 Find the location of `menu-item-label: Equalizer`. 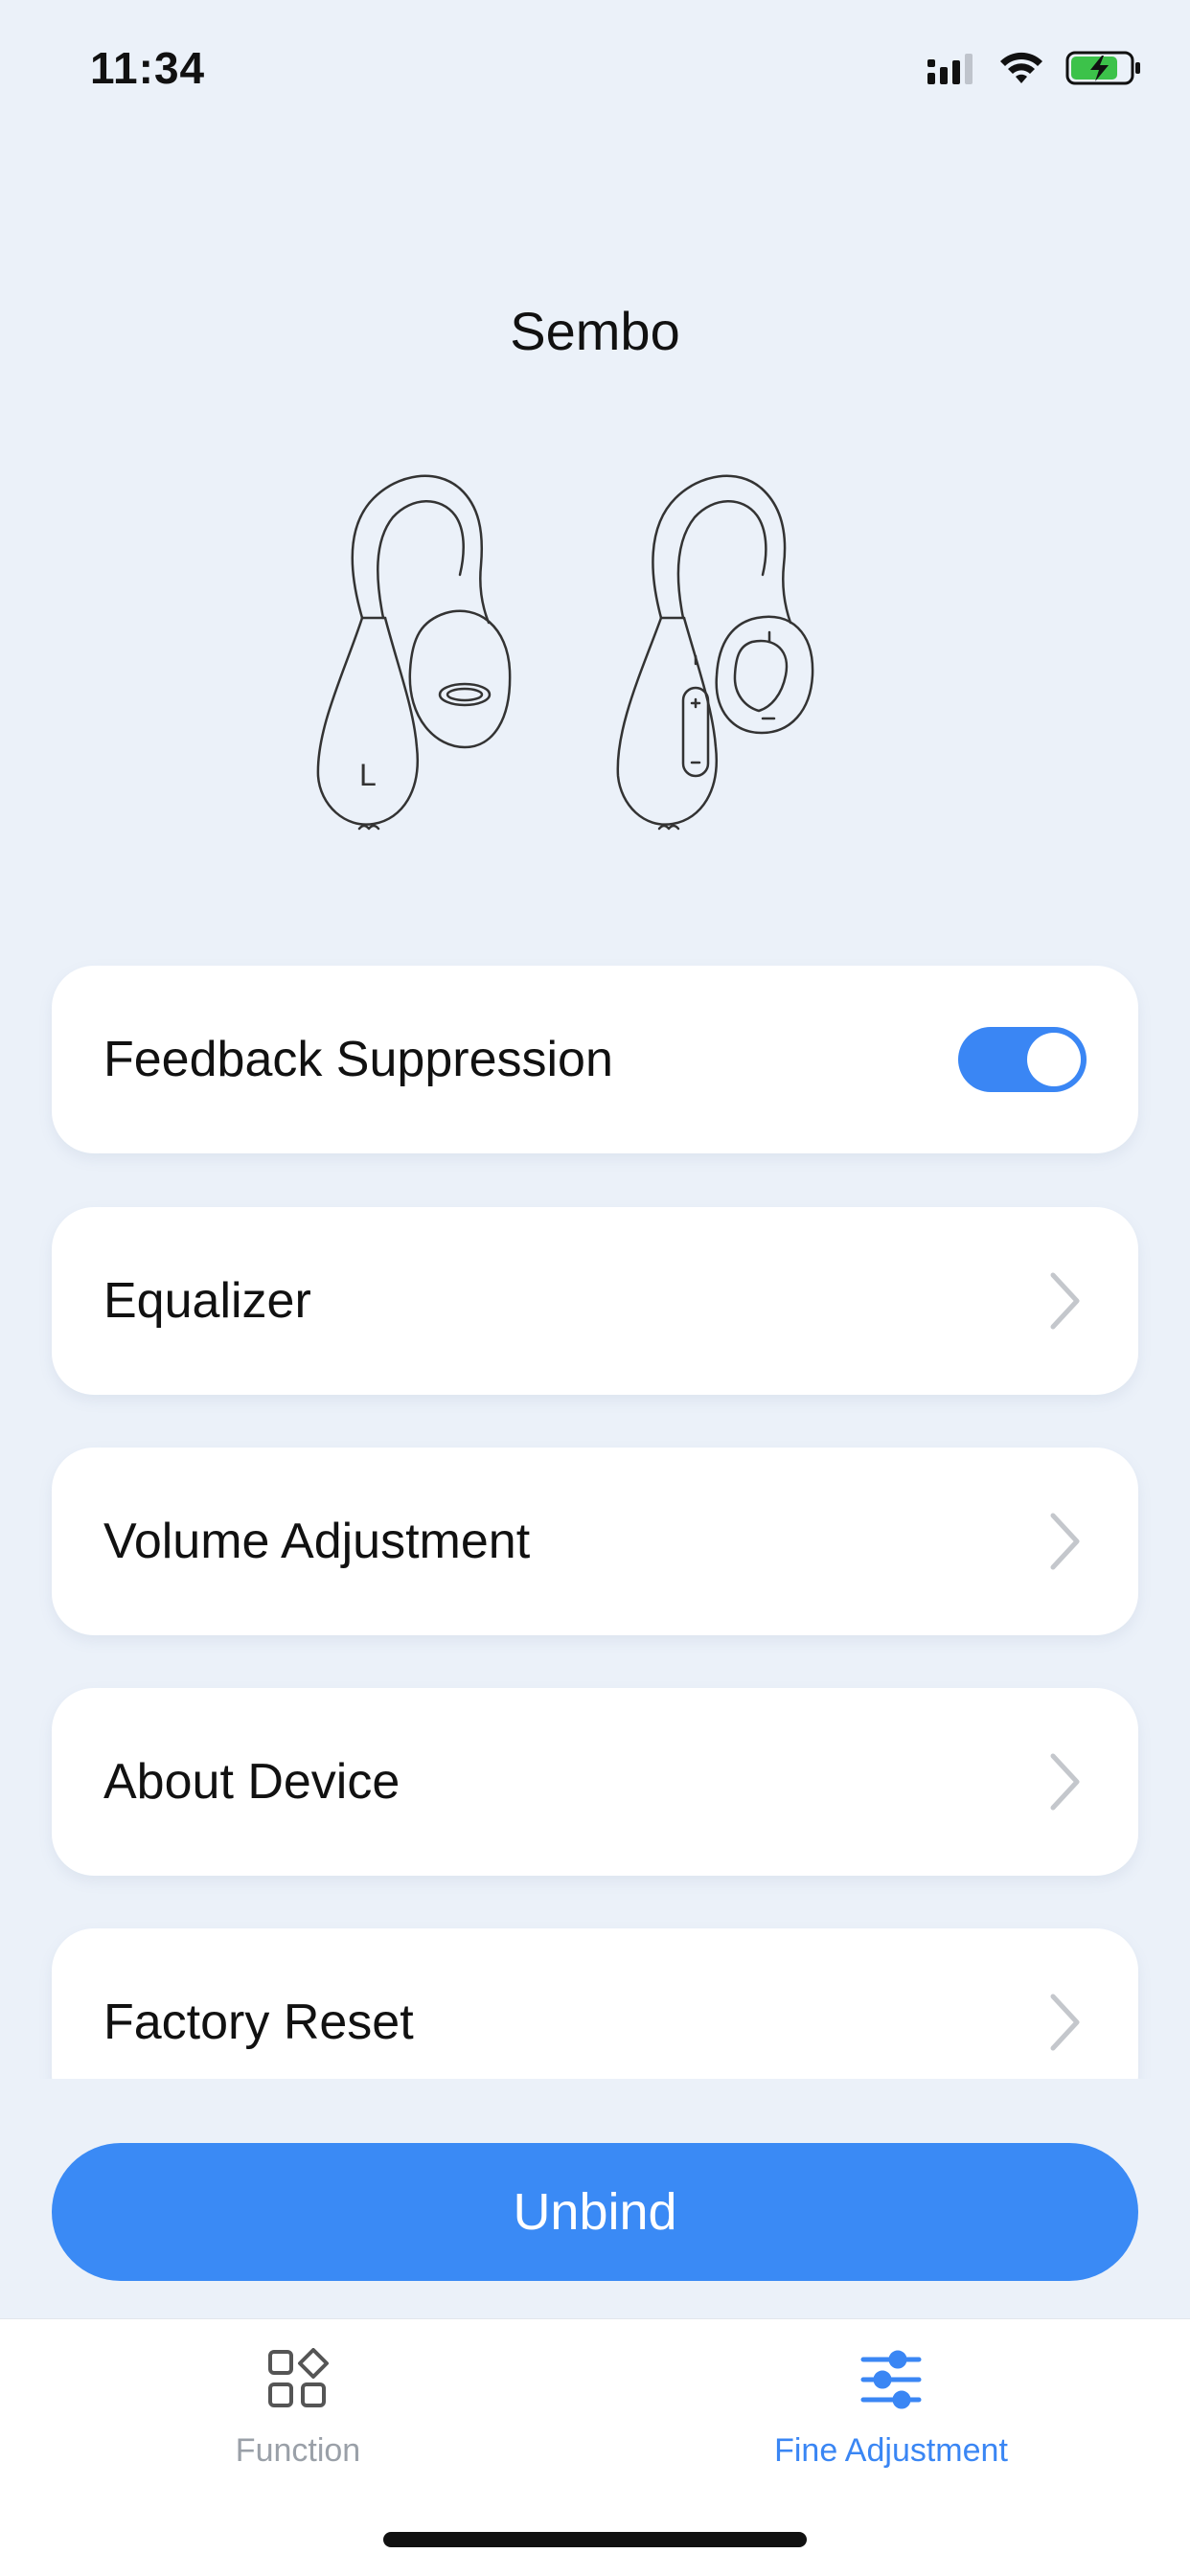

menu-item-label: Equalizer is located at coordinates (207, 1301).